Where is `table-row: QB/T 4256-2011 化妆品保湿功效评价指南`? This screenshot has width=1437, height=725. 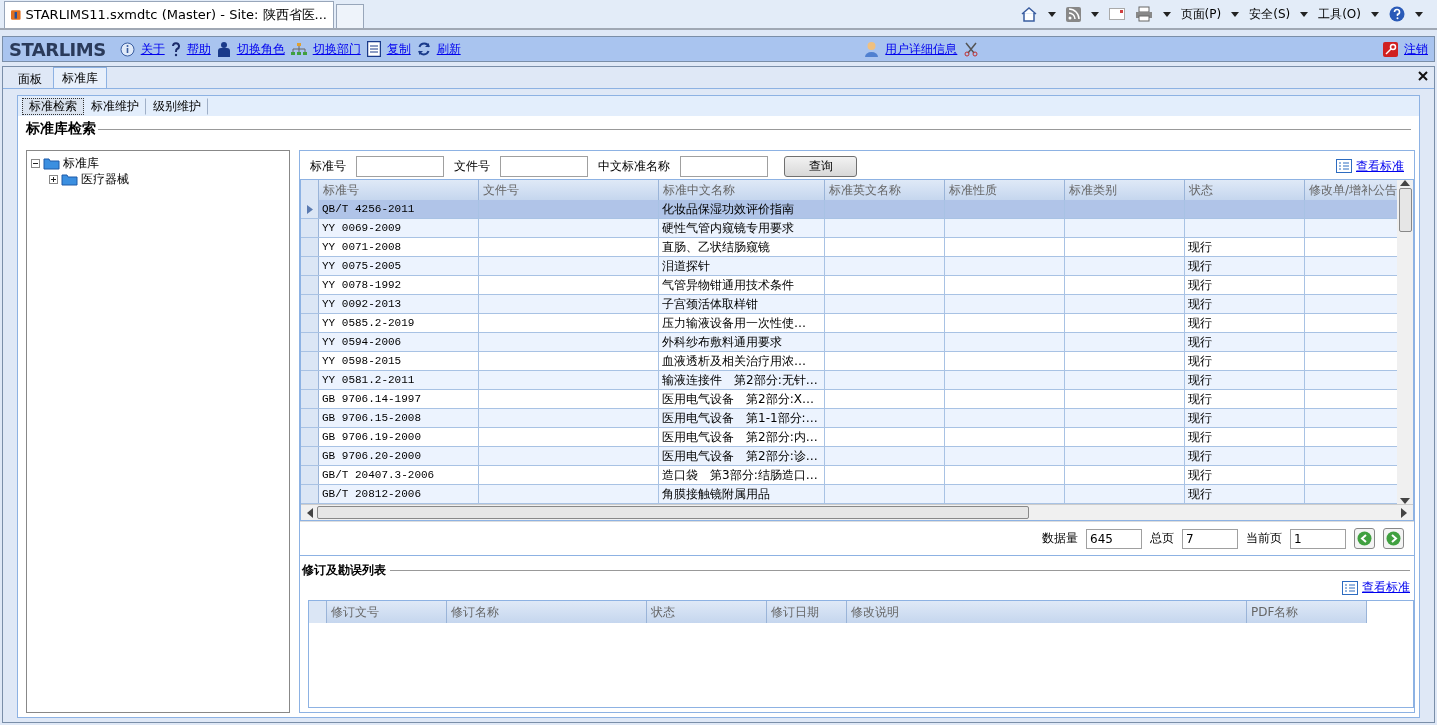
table-row: QB/T 4256-2011 化妆品保湿功效评价指南 is located at coordinates (849, 209).